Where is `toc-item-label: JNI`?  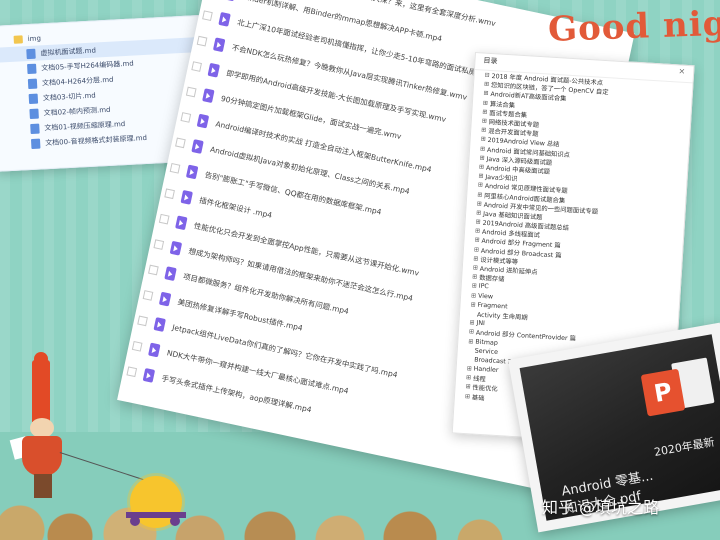 toc-item-label: JNI is located at coordinates (481, 323).